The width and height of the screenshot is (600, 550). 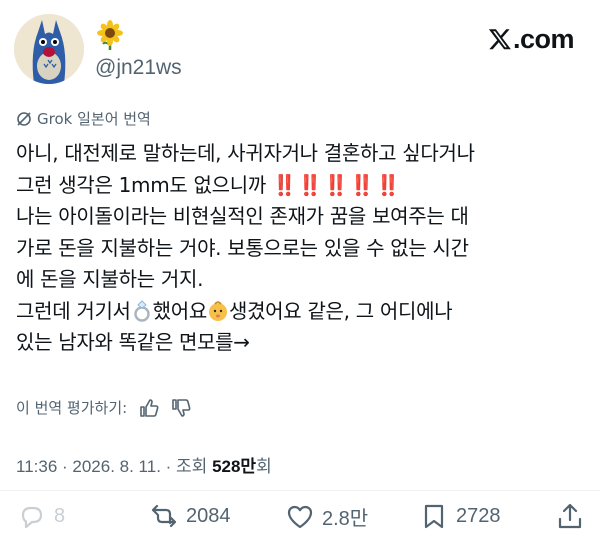 I want to click on reply-icon, so click(x=32, y=517).